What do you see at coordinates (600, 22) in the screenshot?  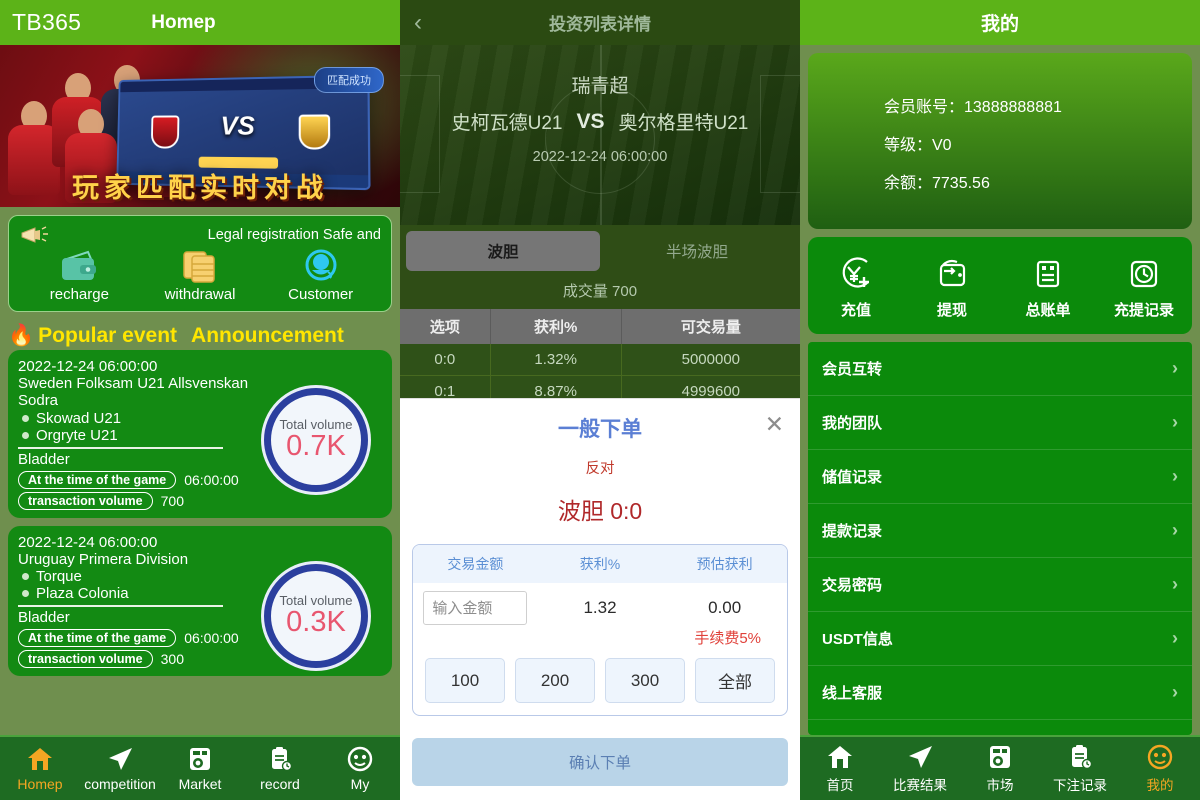 I see `middle-header: ‹ 投资列表详情` at bounding box center [600, 22].